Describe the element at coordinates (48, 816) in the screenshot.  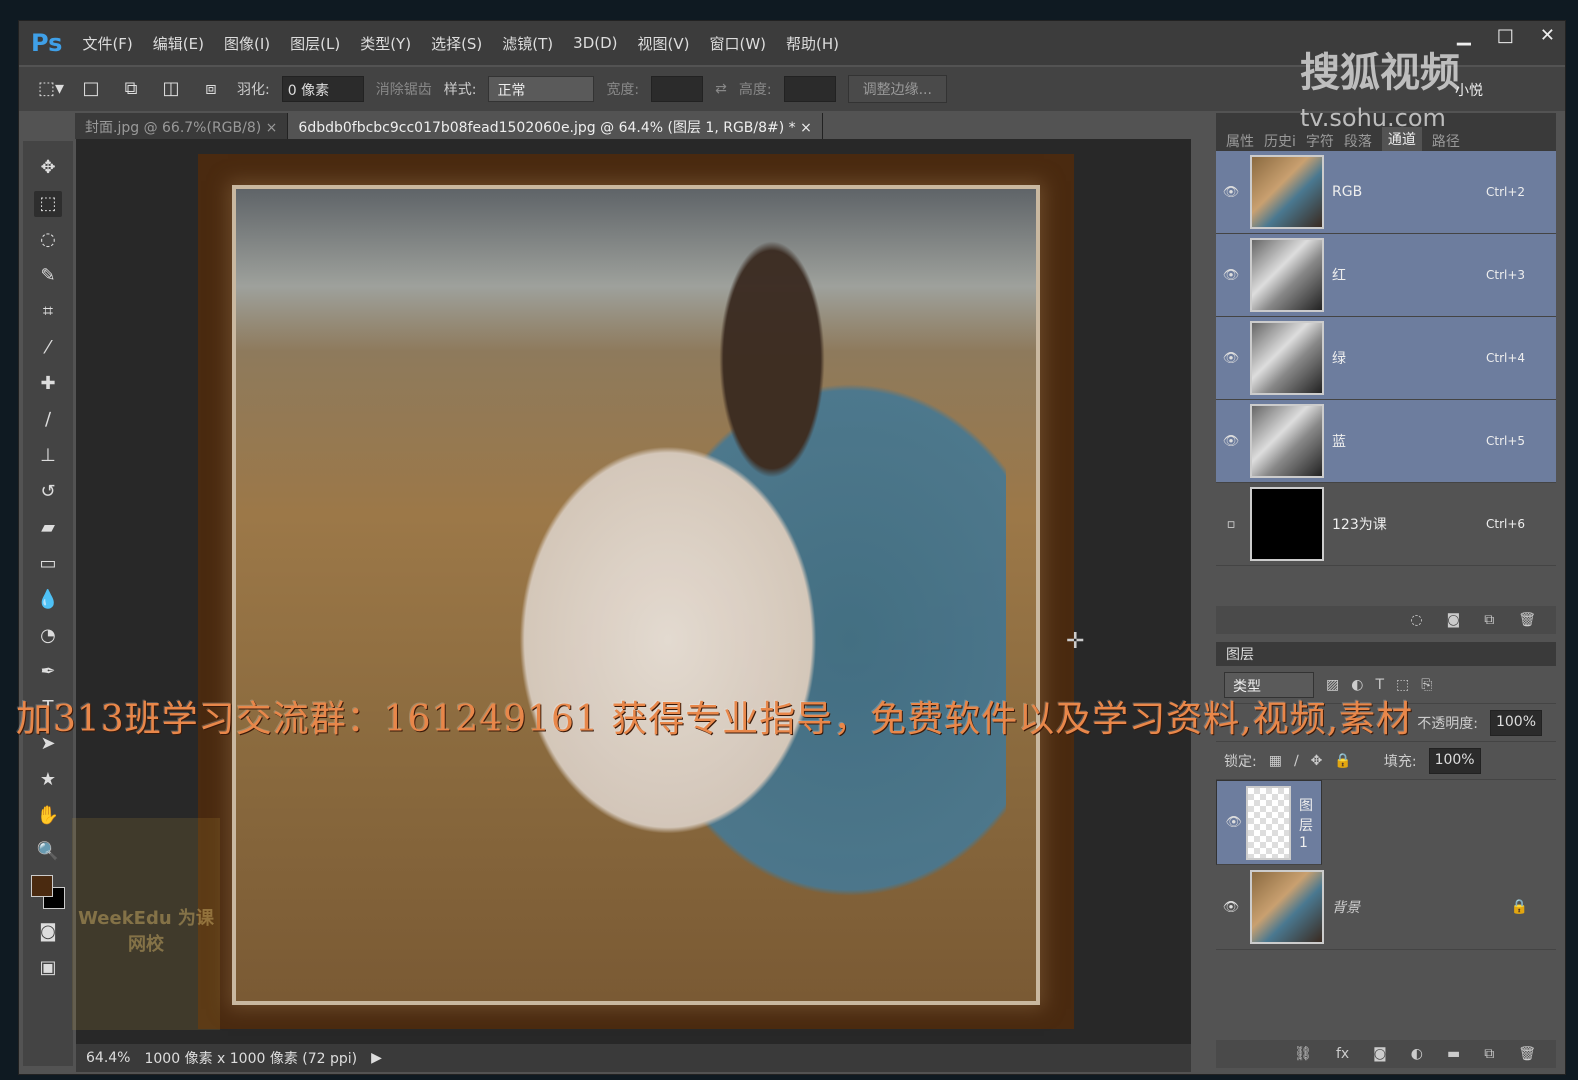
I see `hand-tool-icon: ✋` at that location.